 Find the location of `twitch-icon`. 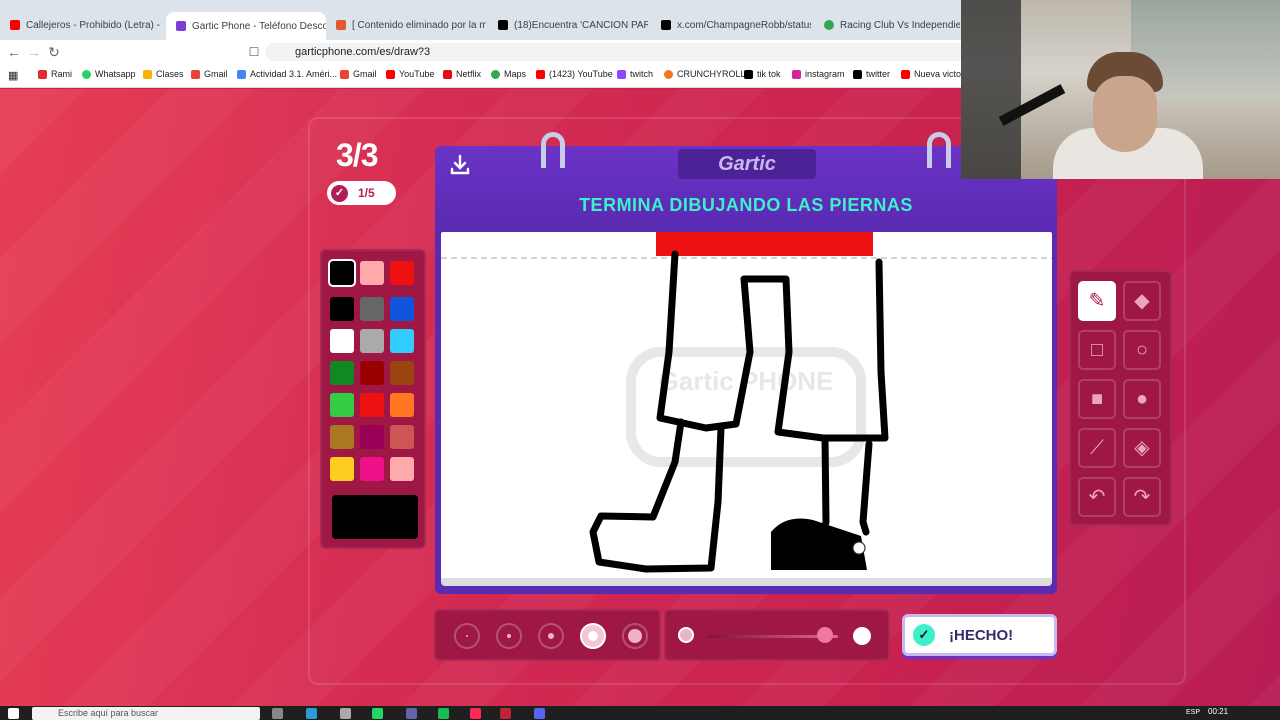

twitch-icon is located at coordinates (621, 74).